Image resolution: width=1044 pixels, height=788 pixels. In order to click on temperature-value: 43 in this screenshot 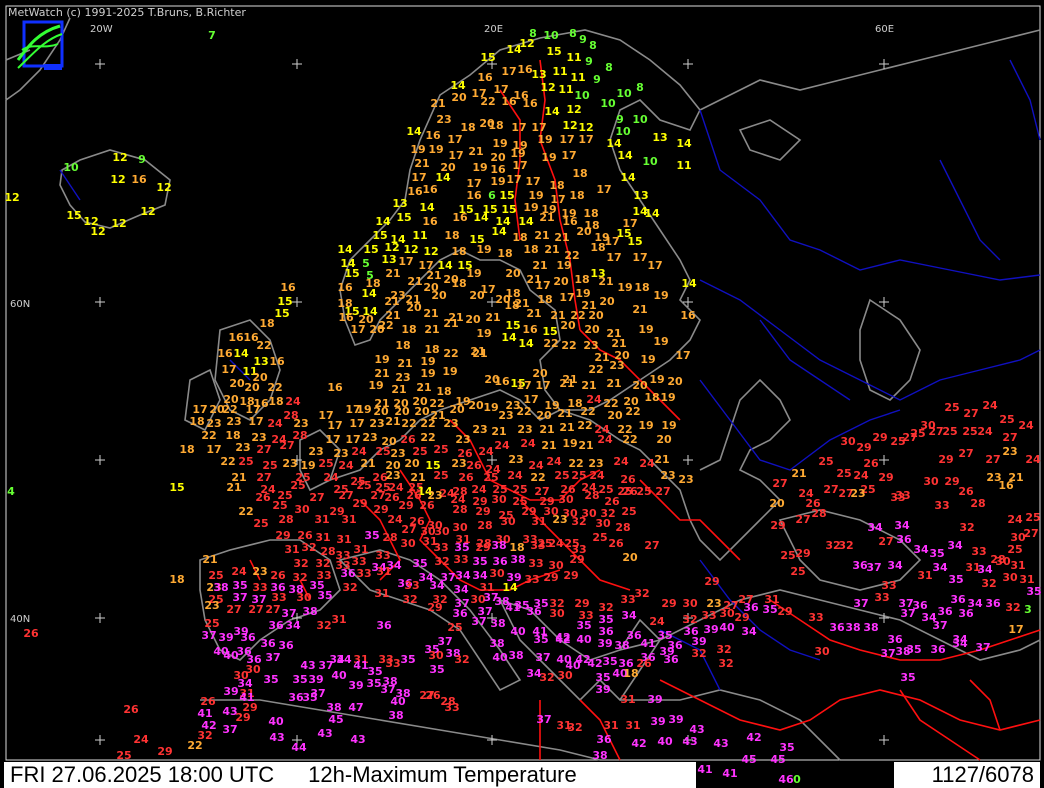, I will do `click(307, 665)`.